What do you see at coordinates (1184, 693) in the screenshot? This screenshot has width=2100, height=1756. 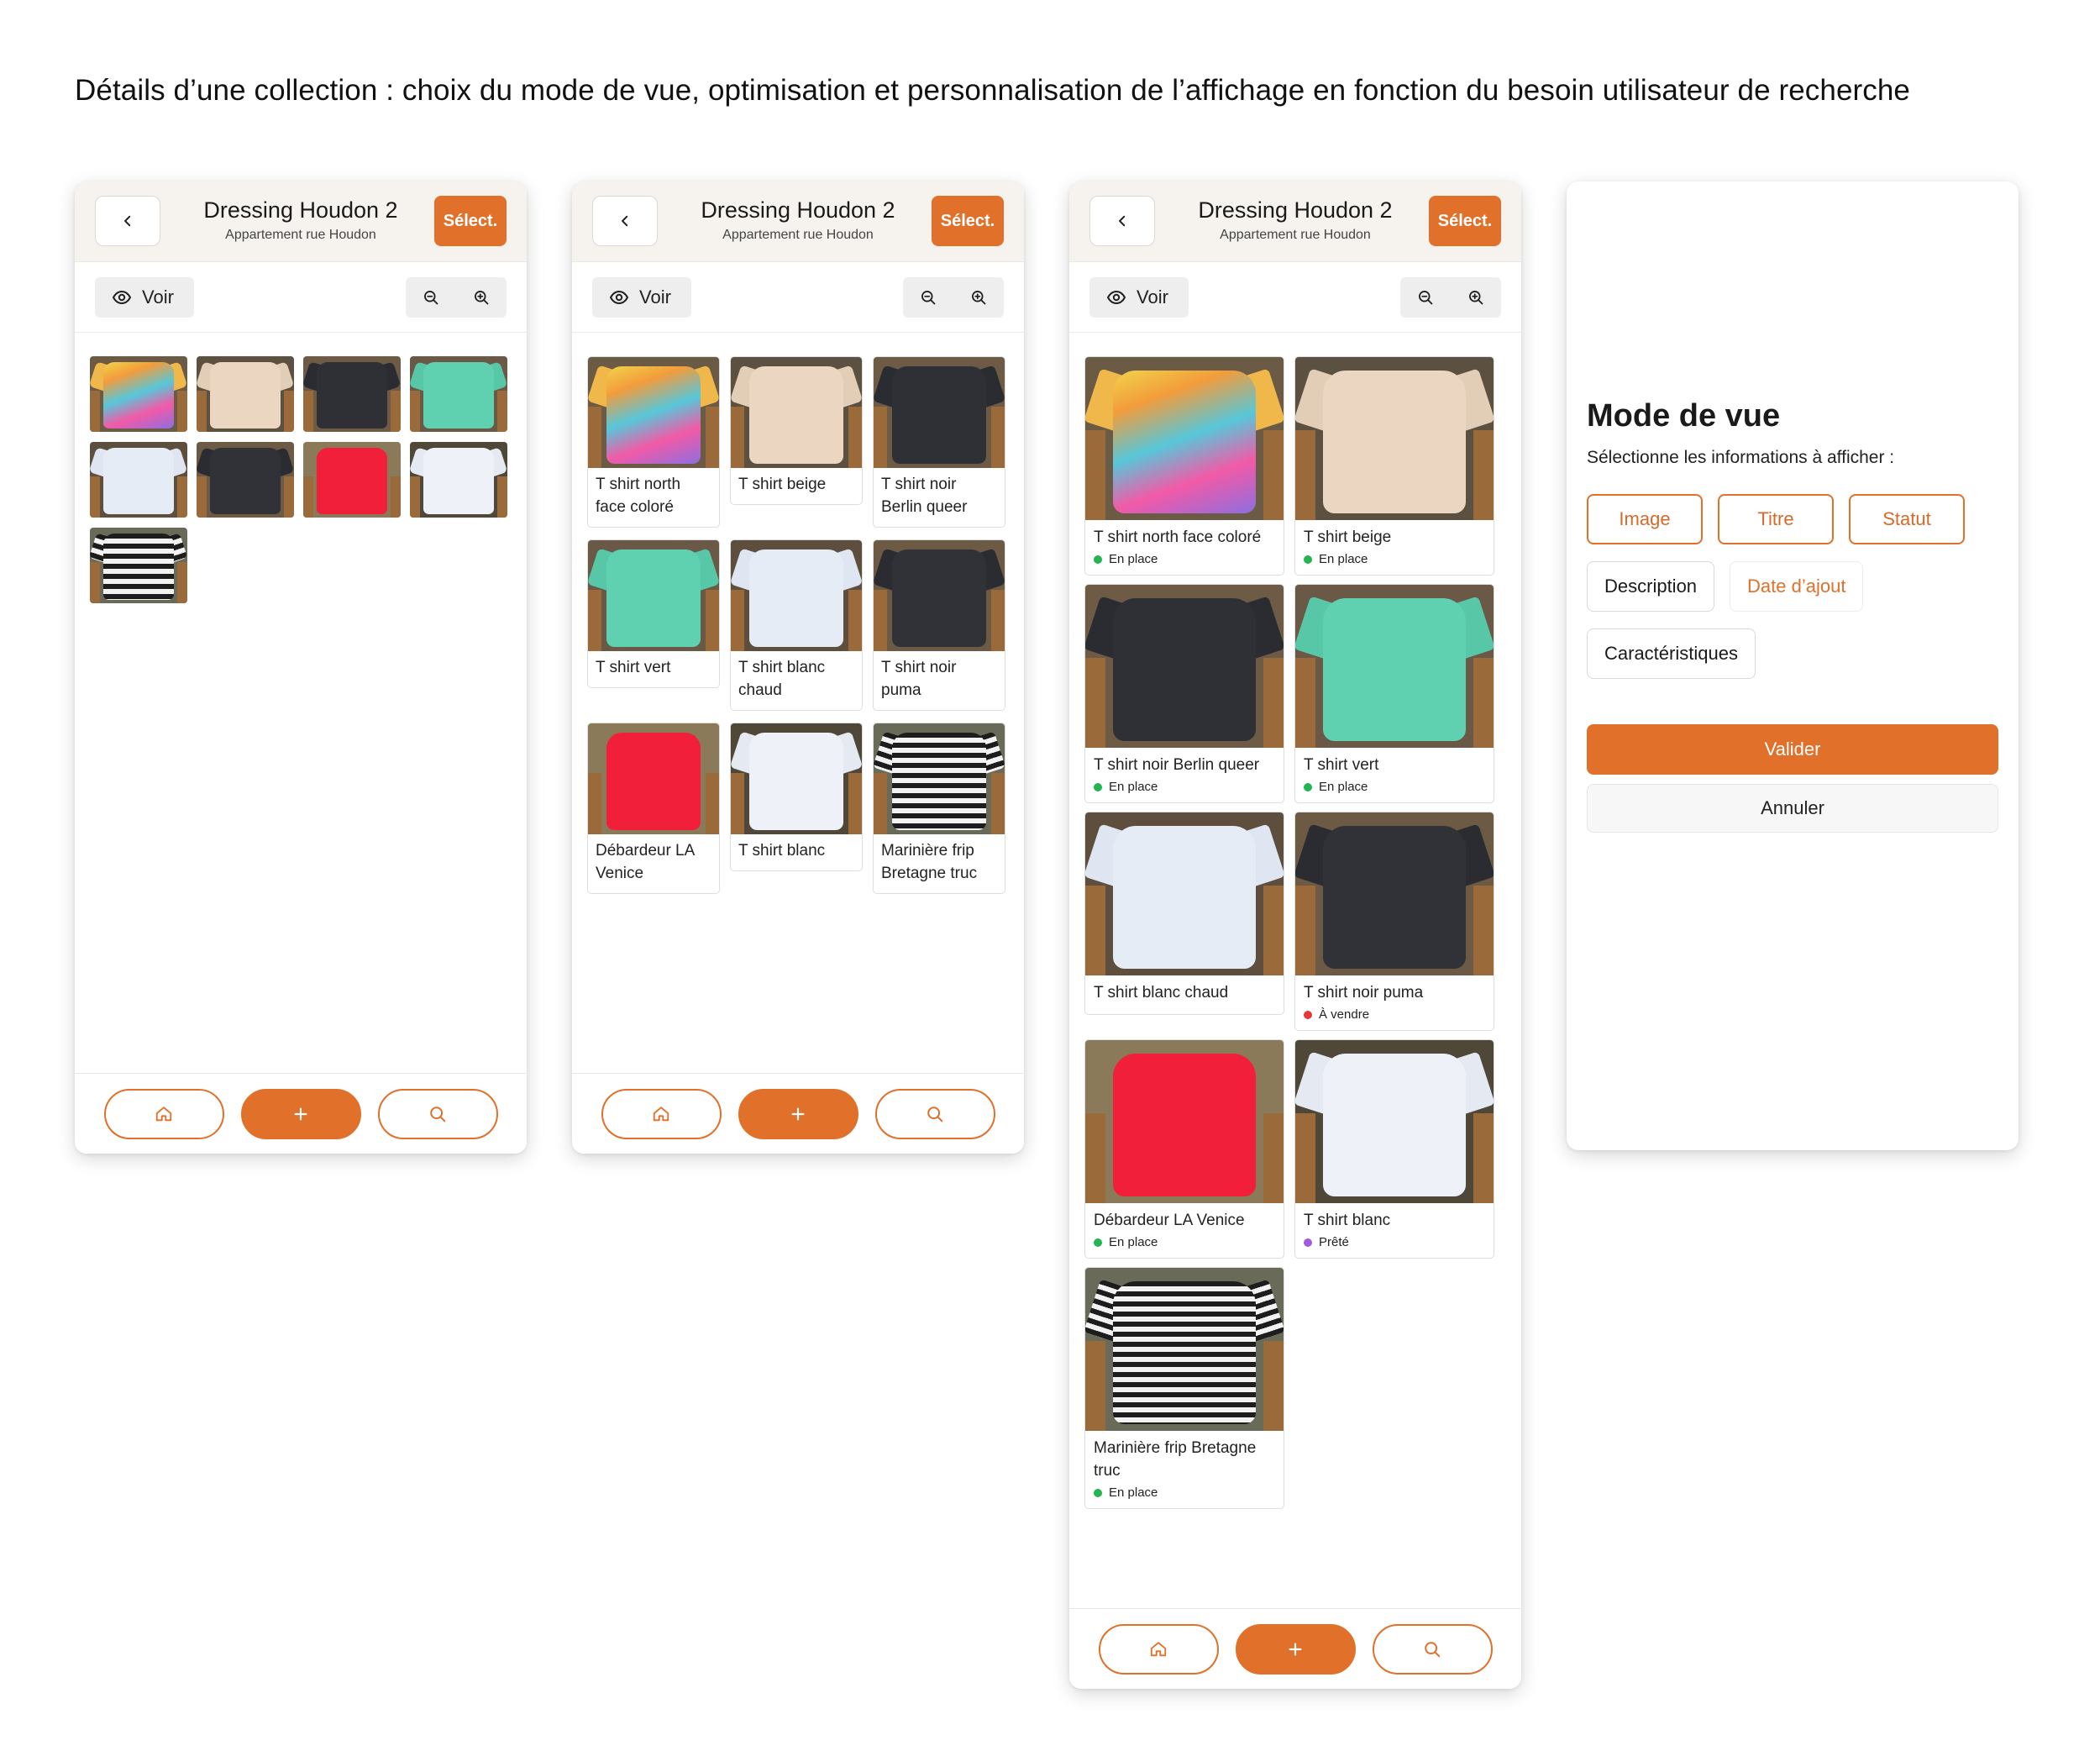 I see `item-card: T shirt noir Berlin queer En place` at bounding box center [1184, 693].